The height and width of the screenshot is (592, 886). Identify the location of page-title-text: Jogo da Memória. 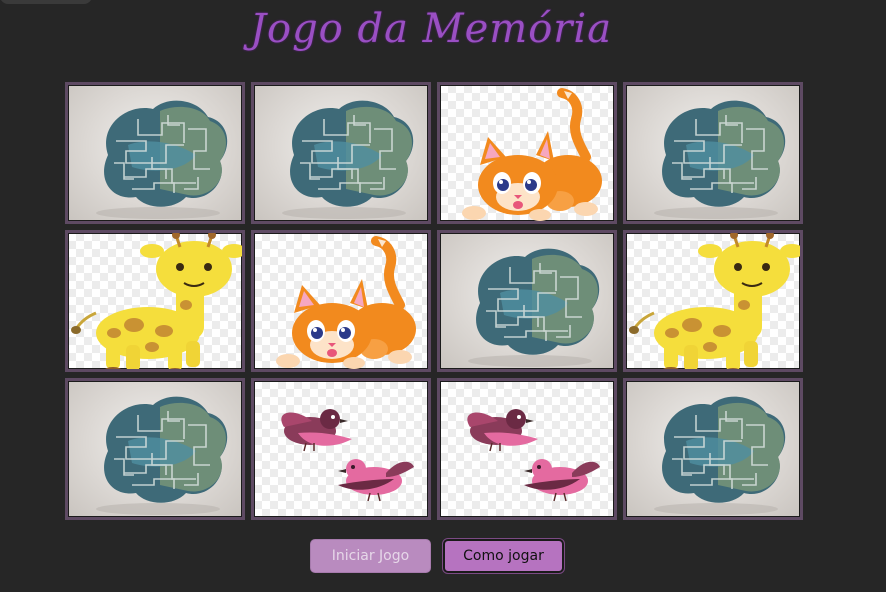
(431, 29).